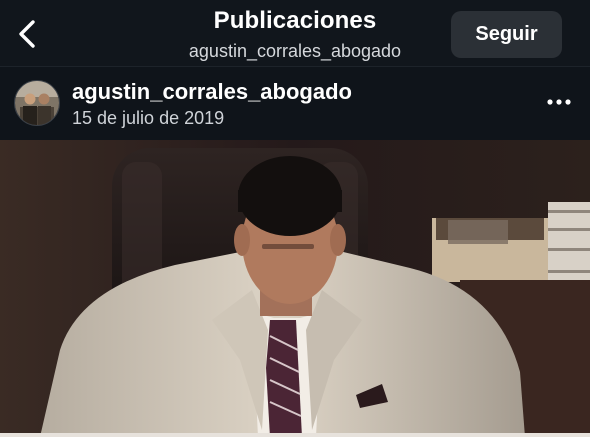 The width and height of the screenshot is (590, 437). Describe the element at coordinates (148, 118) in the screenshot. I see `post-date: 15 de julio de 2019` at that location.